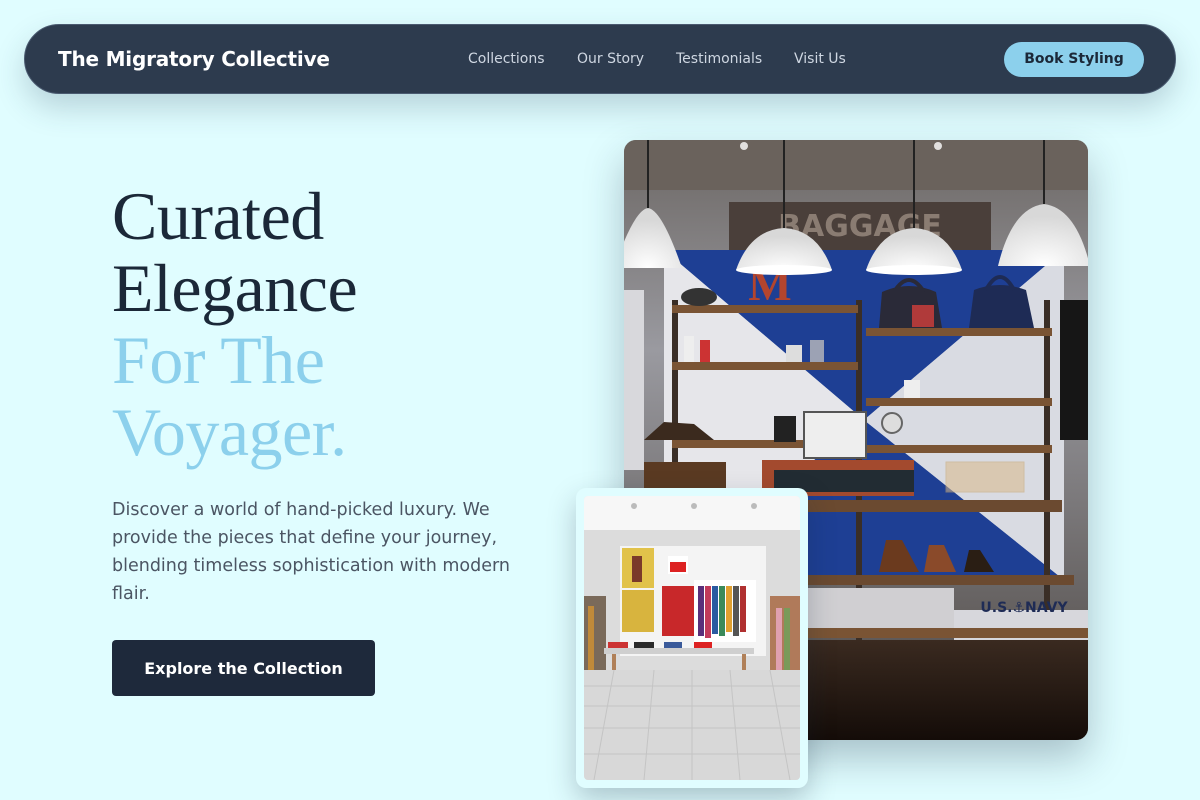 The height and width of the screenshot is (800, 1200). I want to click on white-store-interior-image, so click(692, 638).